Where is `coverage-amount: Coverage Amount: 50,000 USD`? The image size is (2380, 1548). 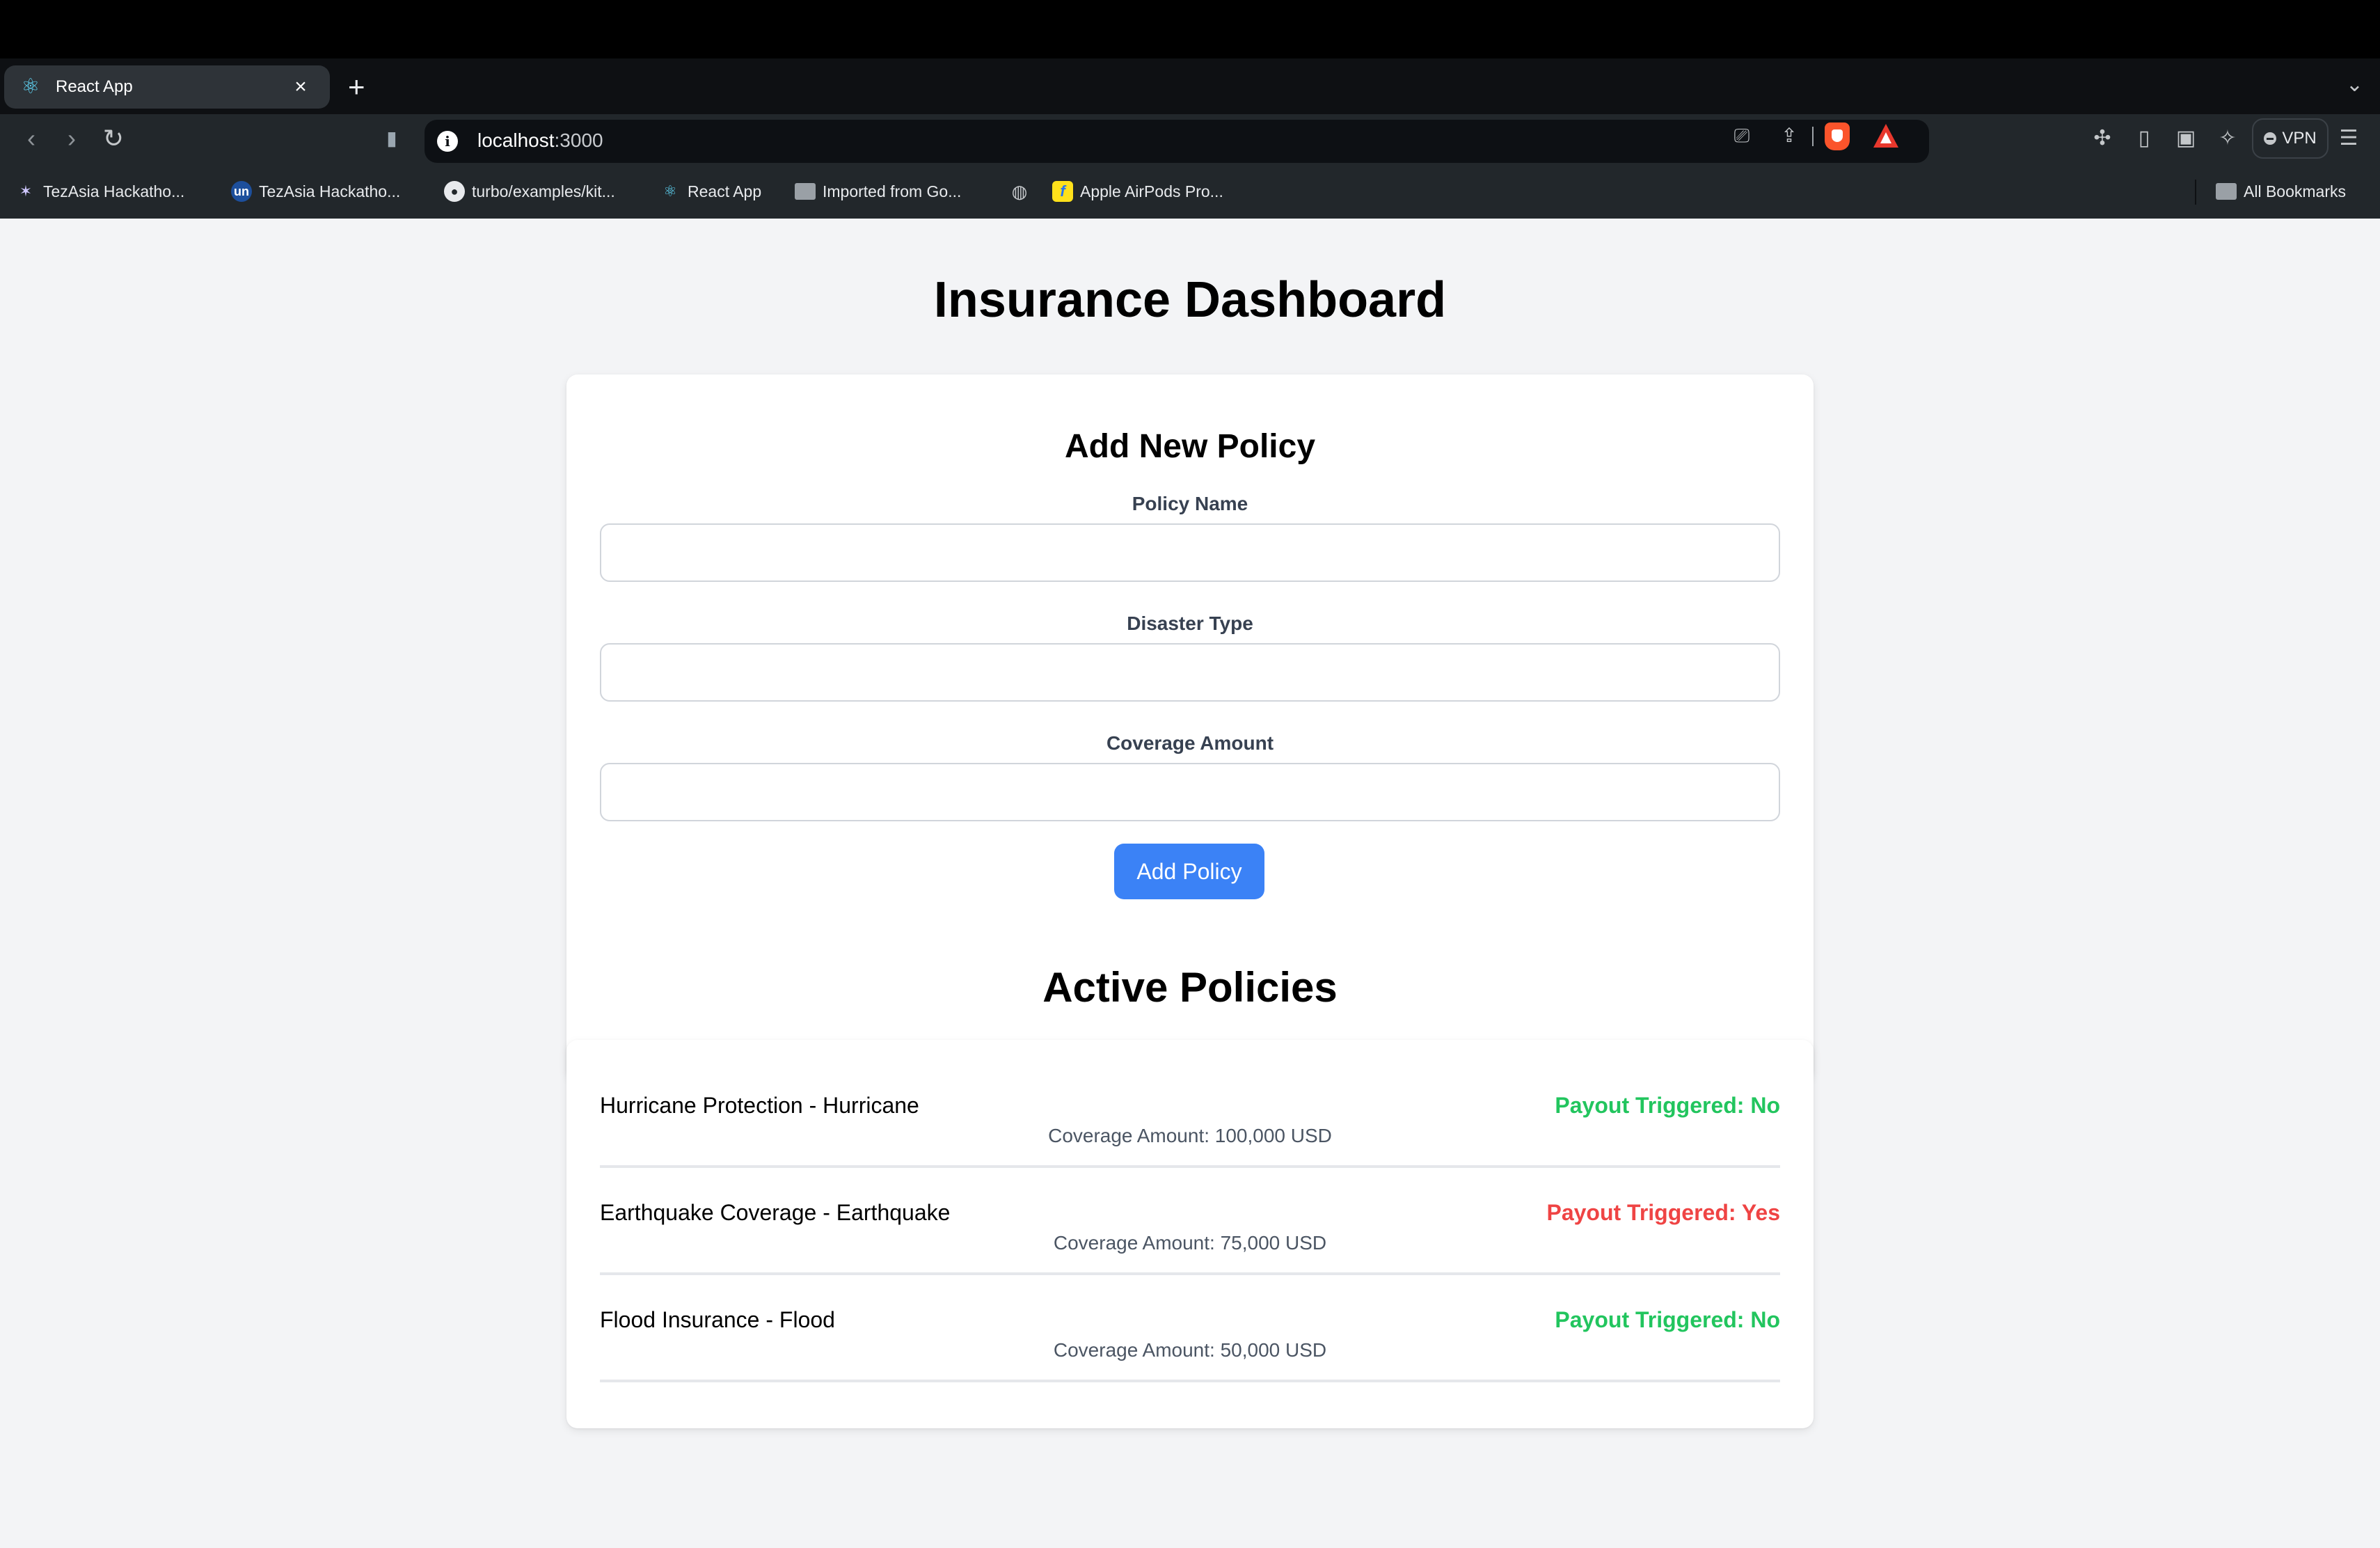 coverage-amount: Coverage Amount: 50,000 USD is located at coordinates (1190, 1350).